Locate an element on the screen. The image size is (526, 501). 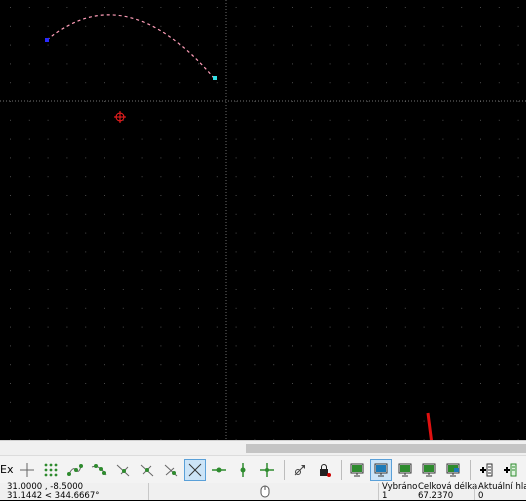
toolbar-cut-label: Ex is located at coordinates (7, 469).